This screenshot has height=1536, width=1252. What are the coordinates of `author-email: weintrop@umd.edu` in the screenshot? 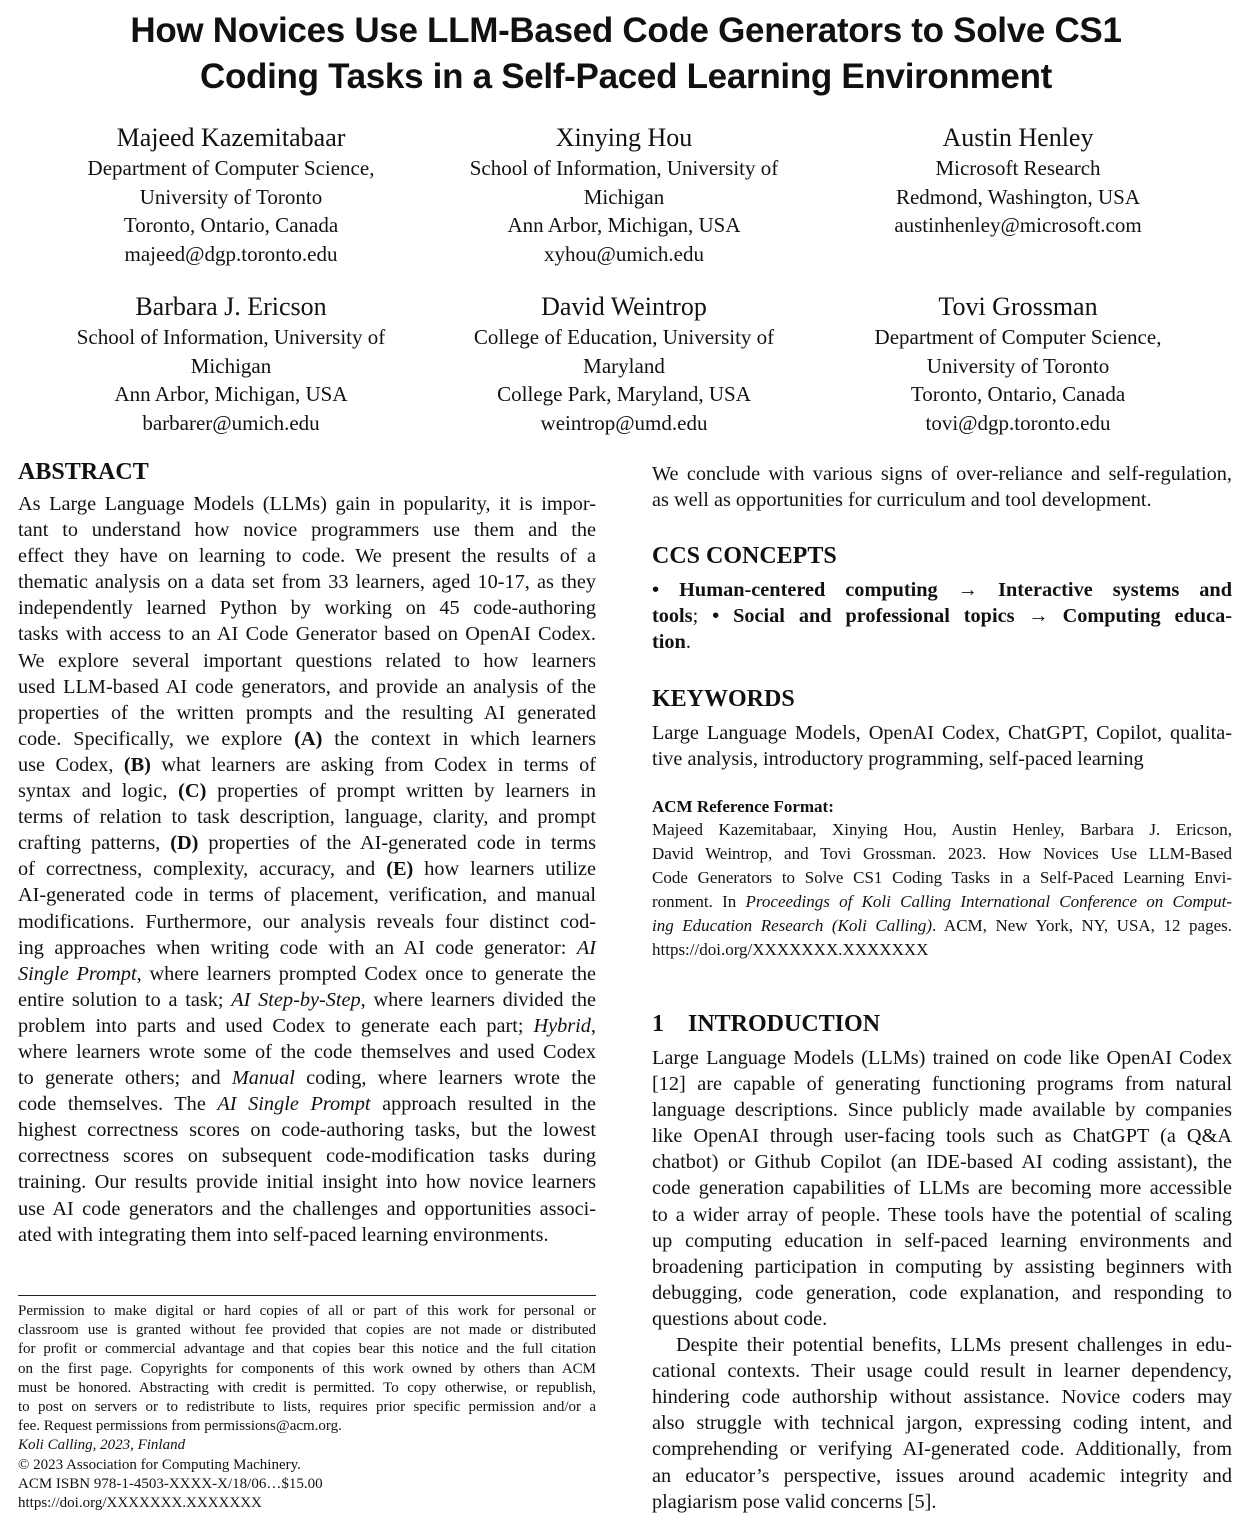 It's located at (624, 423).